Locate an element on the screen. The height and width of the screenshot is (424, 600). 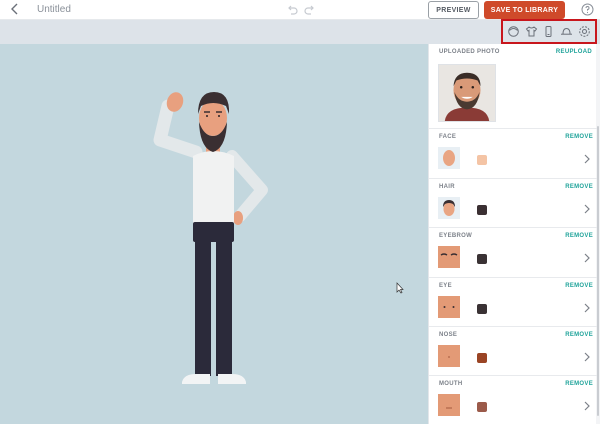
face-label: FACE is located at coordinates (448, 137).